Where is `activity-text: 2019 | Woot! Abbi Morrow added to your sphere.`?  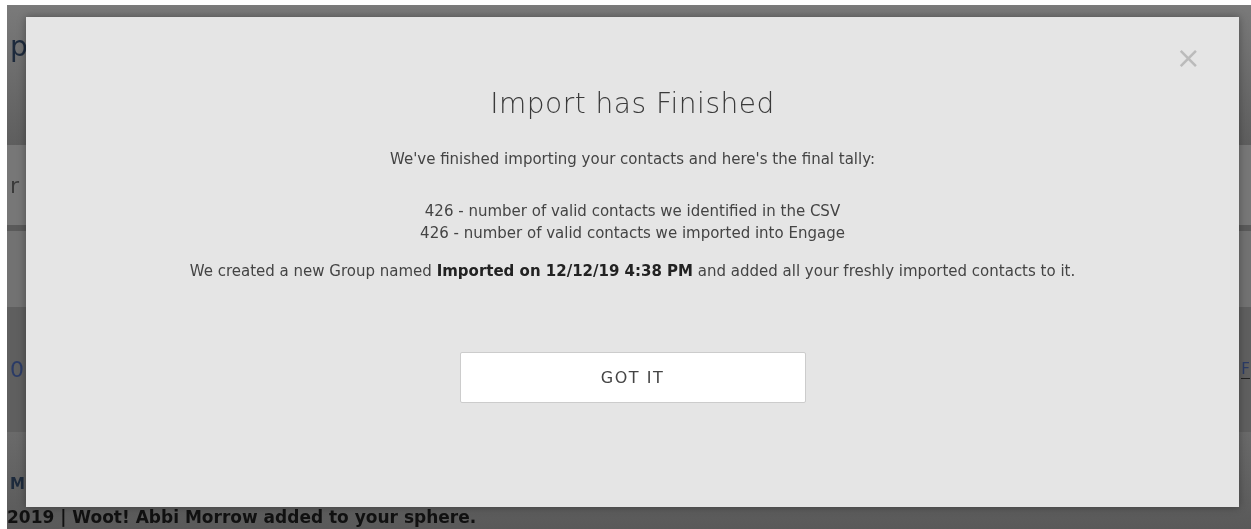
activity-text: 2019 | Woot! Abbi Morrow added to your sphere. is located at coordinates (242, 517).